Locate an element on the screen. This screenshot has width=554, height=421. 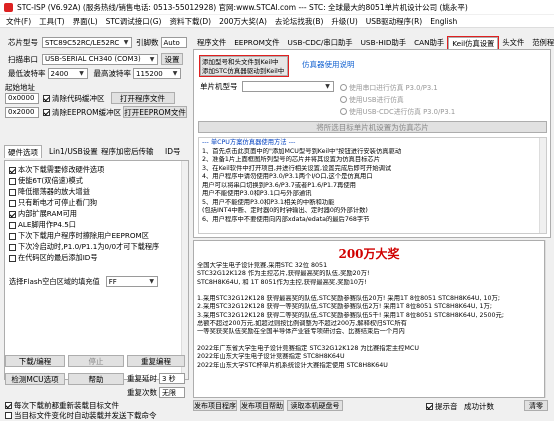
menu-english: English is located at coordinates (443, 21).